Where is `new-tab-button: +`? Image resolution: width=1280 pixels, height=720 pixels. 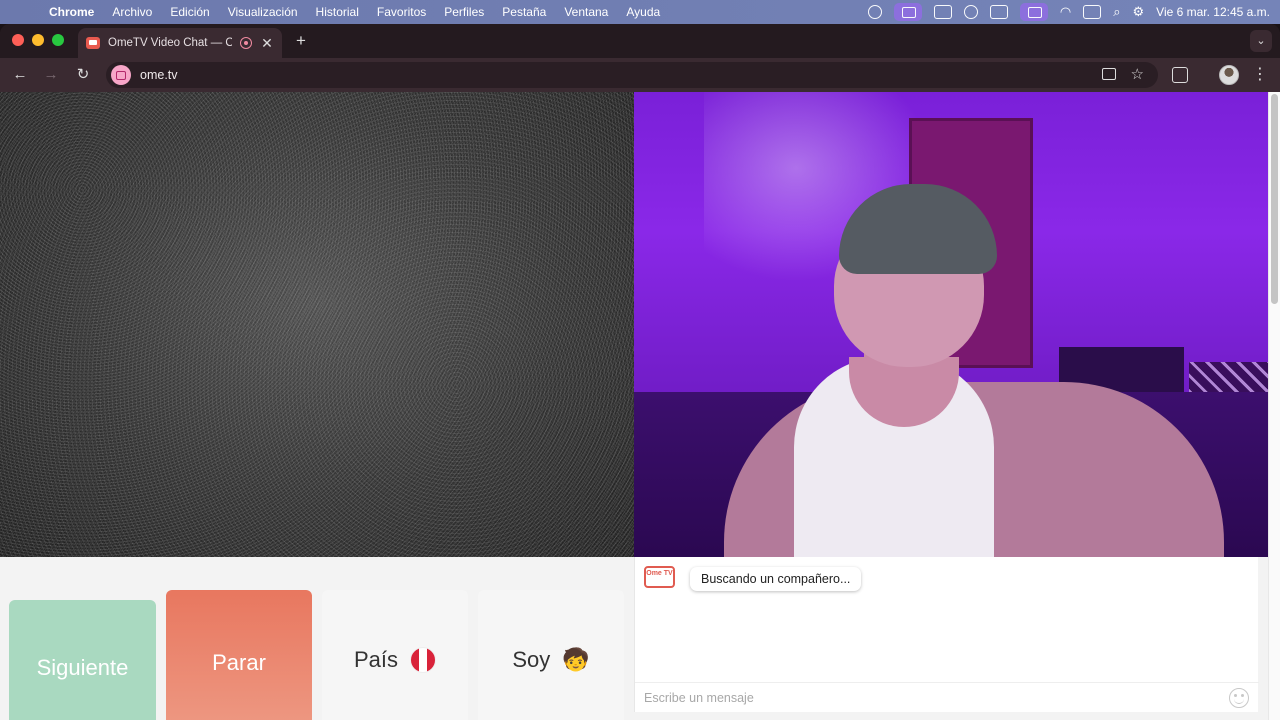 new-tab-button: + is located at coordinates (301, 41).